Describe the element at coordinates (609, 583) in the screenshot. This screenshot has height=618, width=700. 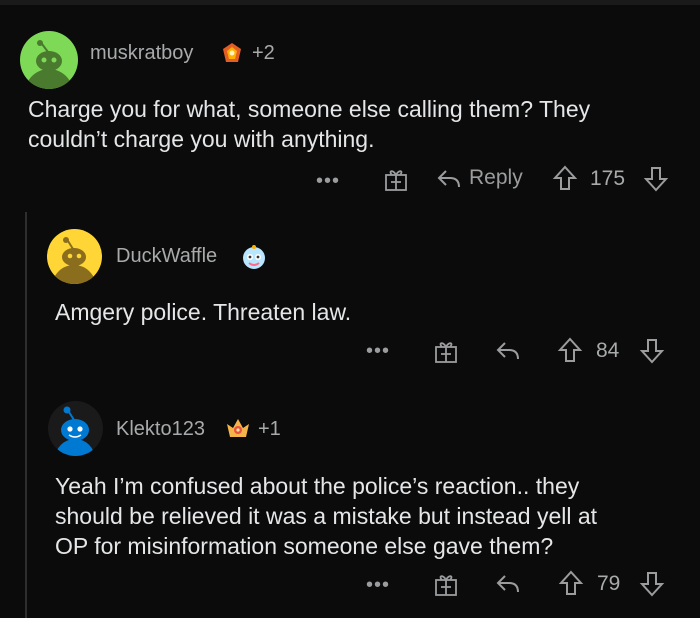
I see `score: 79` at that location.